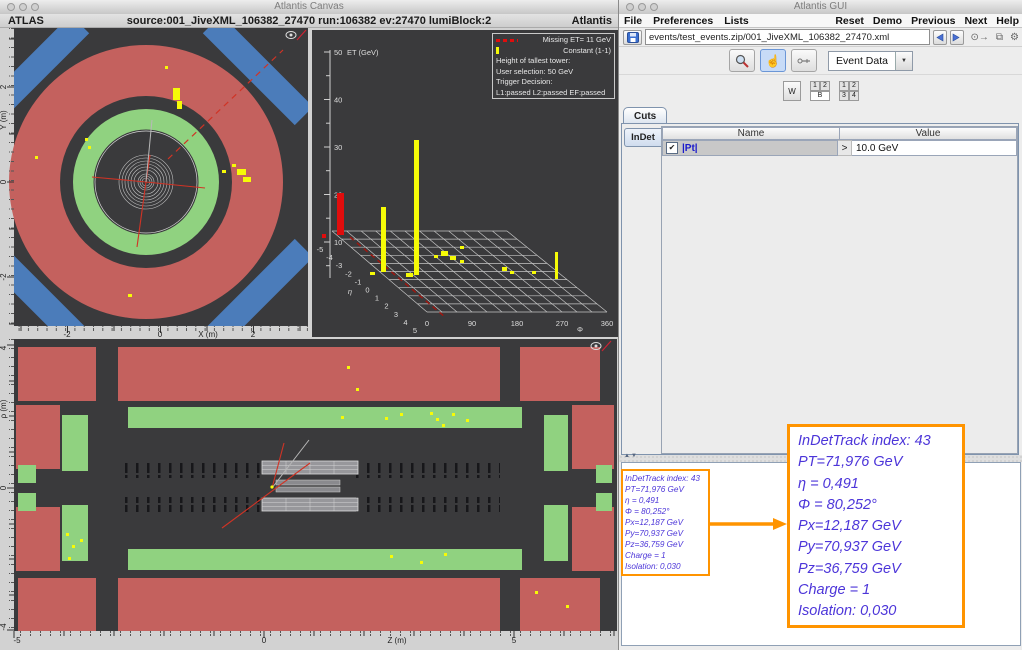  What do you see at coordinates (4, 408) in the screenshot?
I see `svg-text: ρ (m)` at bounding box center [4, 408].